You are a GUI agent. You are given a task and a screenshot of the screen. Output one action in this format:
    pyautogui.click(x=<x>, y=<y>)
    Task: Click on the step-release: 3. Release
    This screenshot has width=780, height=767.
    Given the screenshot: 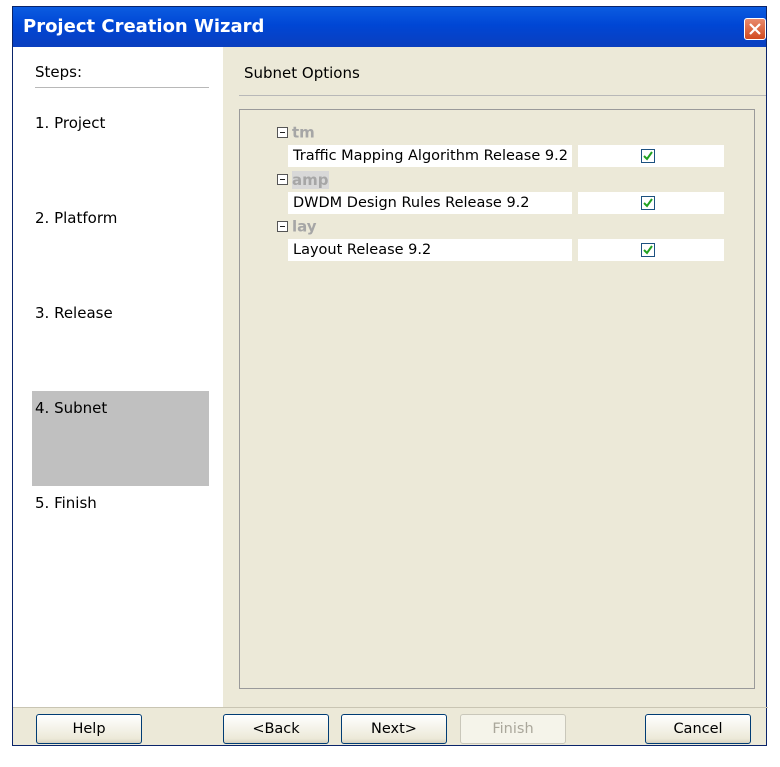 What is the action you would take?
    pyautogui.click(x=74, y=313)
    